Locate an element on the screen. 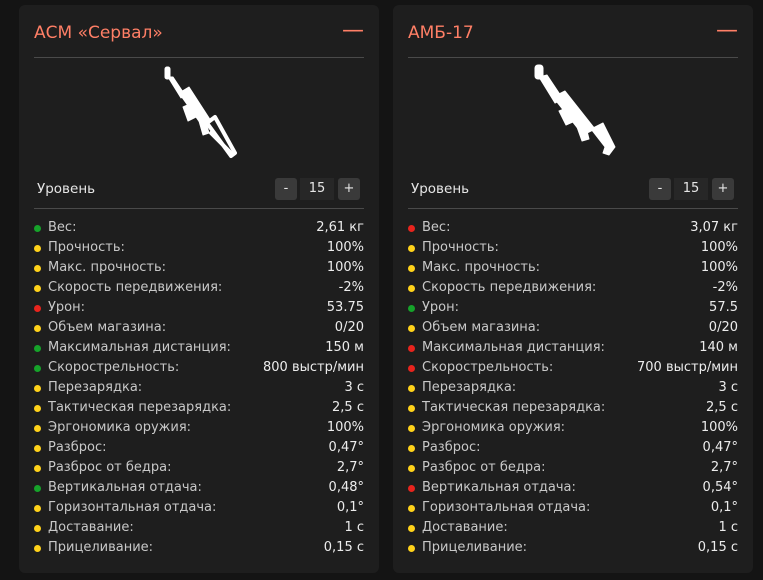 This screenshot has width=763, height=580. stat-row: Макс. прочность: 100% is located at coordinates (573, 269).